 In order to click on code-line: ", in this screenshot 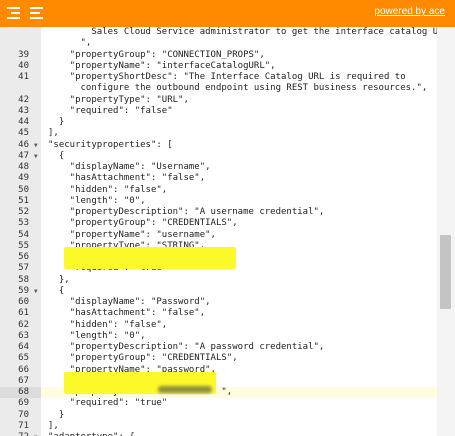, I will do `click(218, 44)`.